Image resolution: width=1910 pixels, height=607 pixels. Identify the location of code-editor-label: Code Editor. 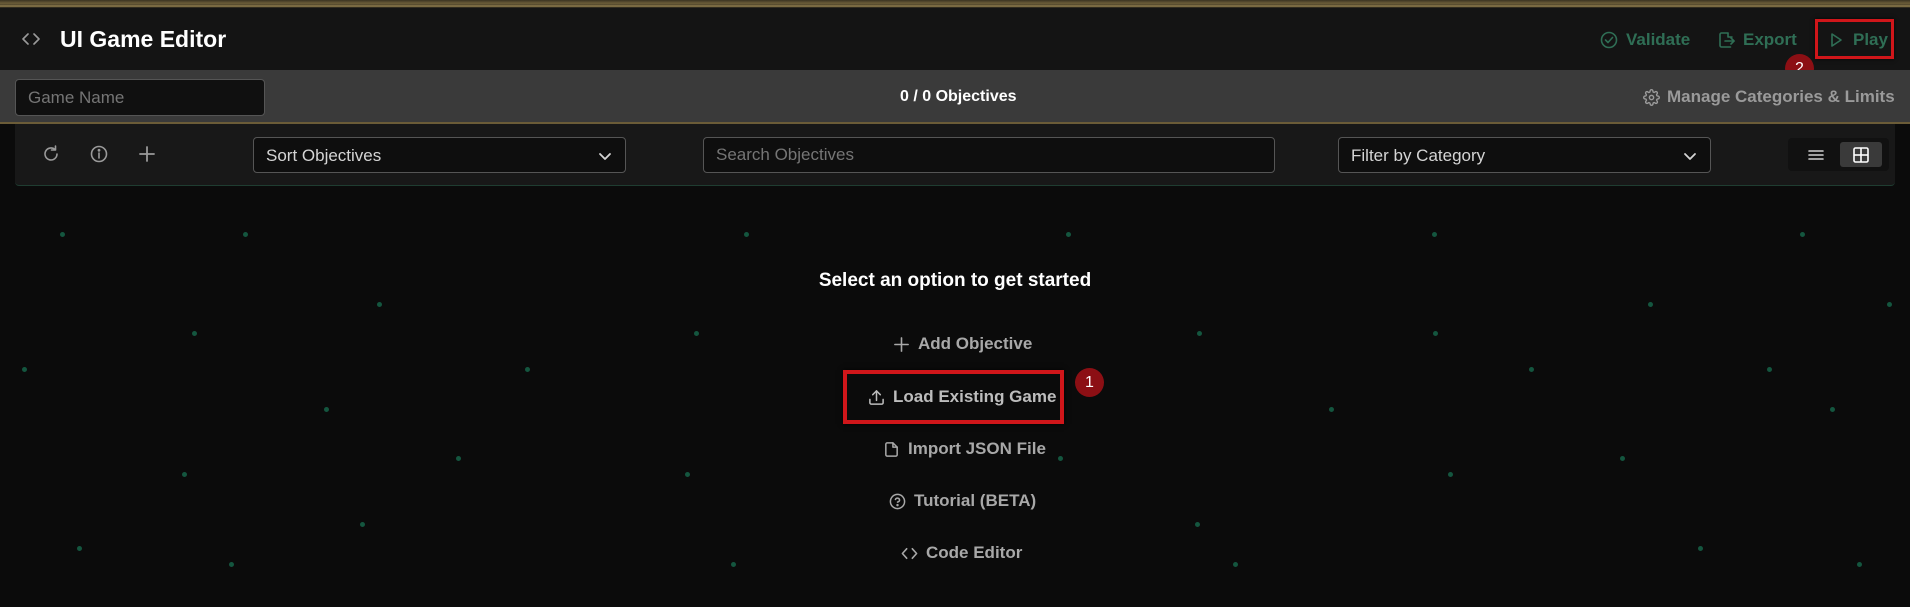
(974, 552).